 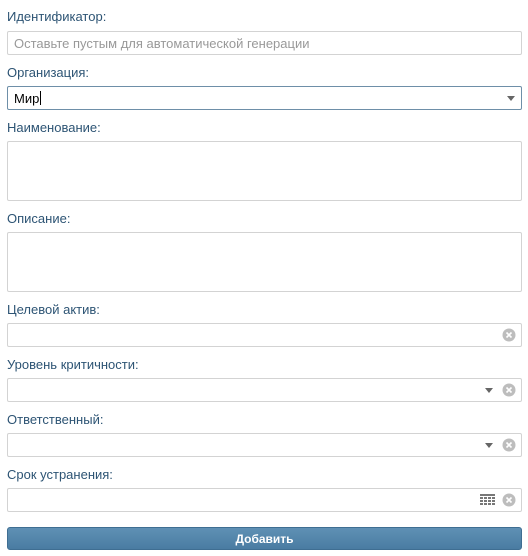 What do you see at coordinates (264, 445) in the screenshot?
I see `responsible-select` at bounding box center [264, 445].